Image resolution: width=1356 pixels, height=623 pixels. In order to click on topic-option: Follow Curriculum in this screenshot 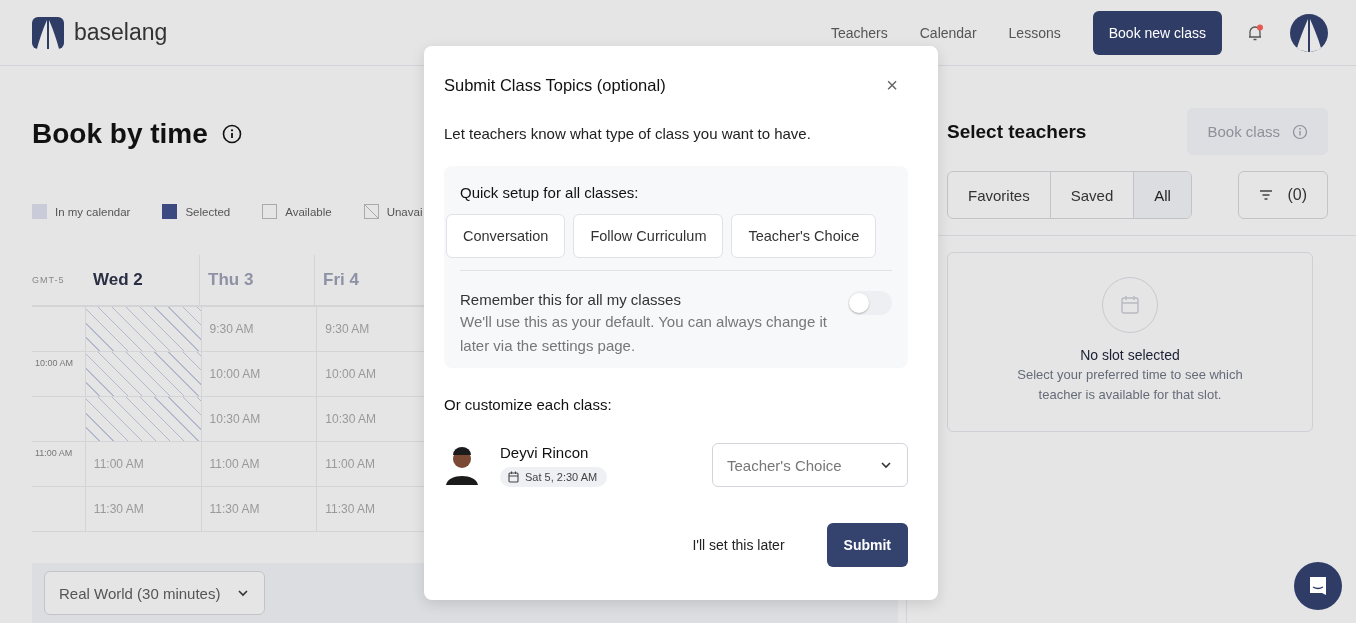, I will do `click(648, 236)`.